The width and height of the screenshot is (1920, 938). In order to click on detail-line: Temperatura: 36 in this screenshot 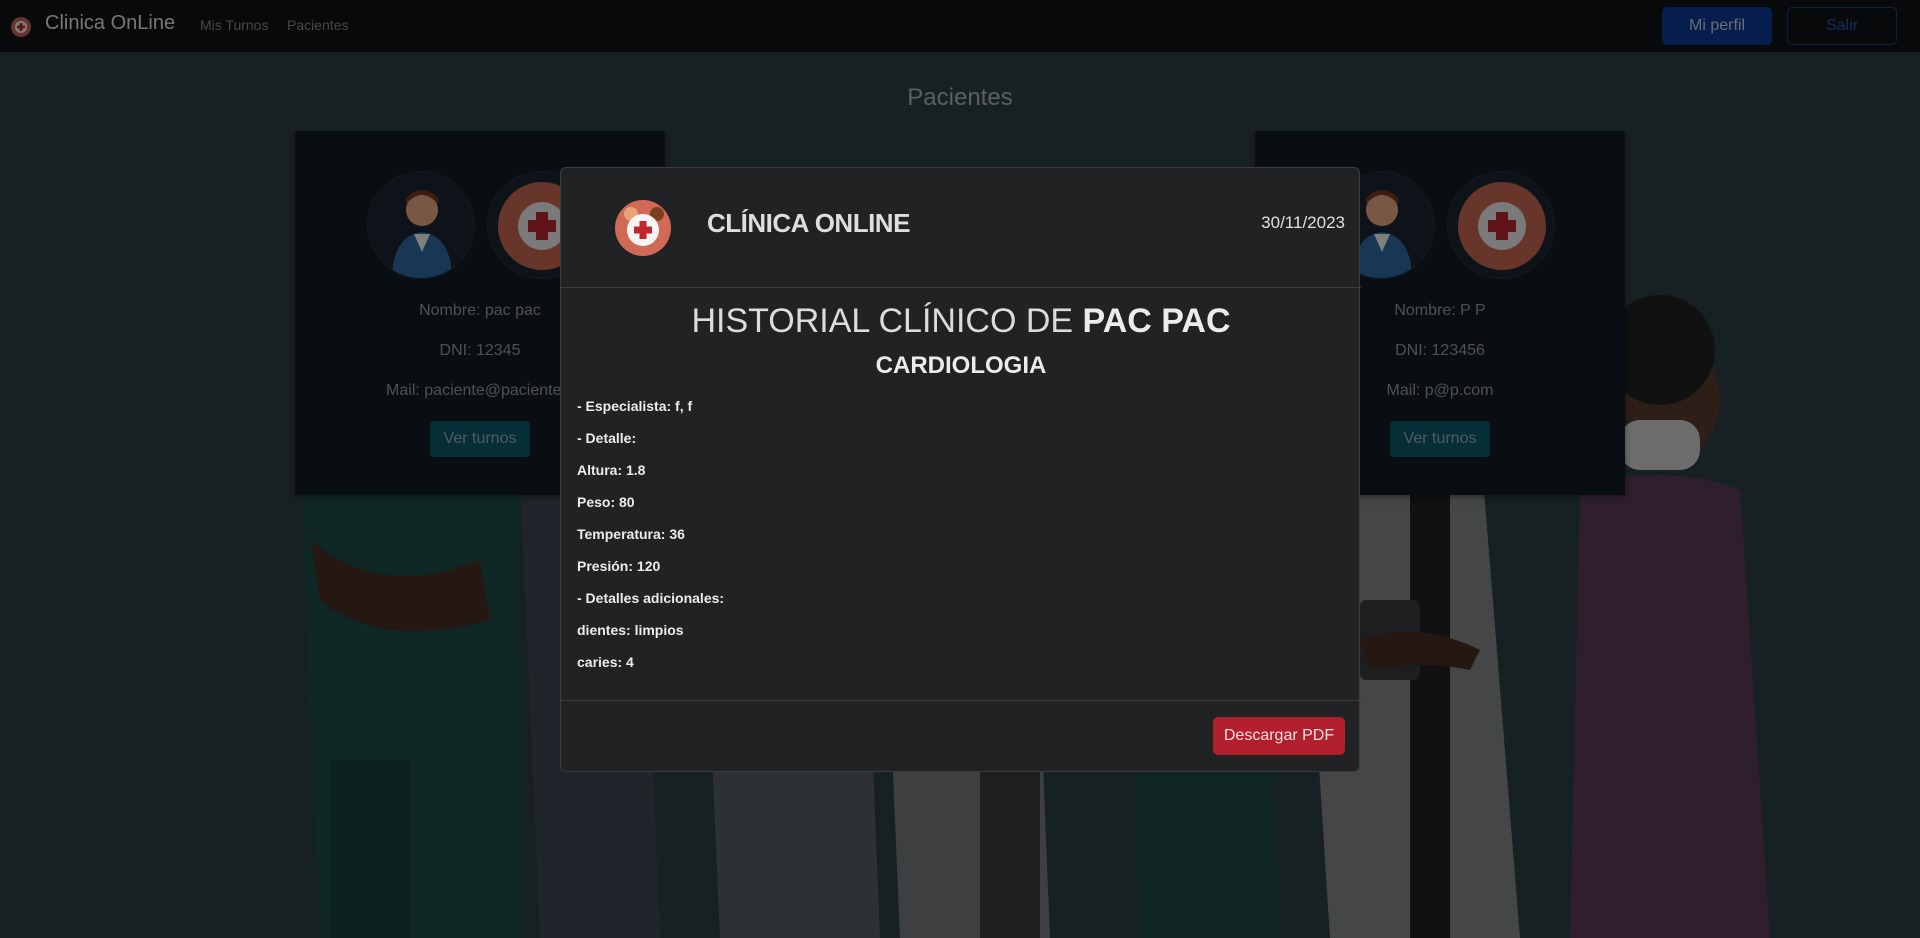, I will do `click(631, 534)`.